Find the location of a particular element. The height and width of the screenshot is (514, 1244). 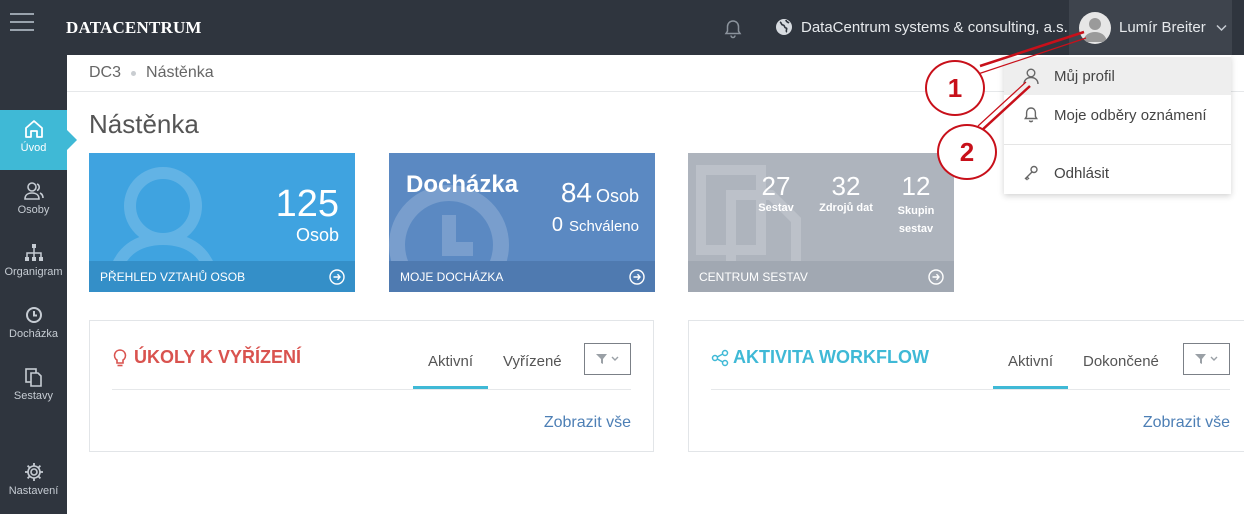

people-unit: Osob is located at coordinates (317, 235).